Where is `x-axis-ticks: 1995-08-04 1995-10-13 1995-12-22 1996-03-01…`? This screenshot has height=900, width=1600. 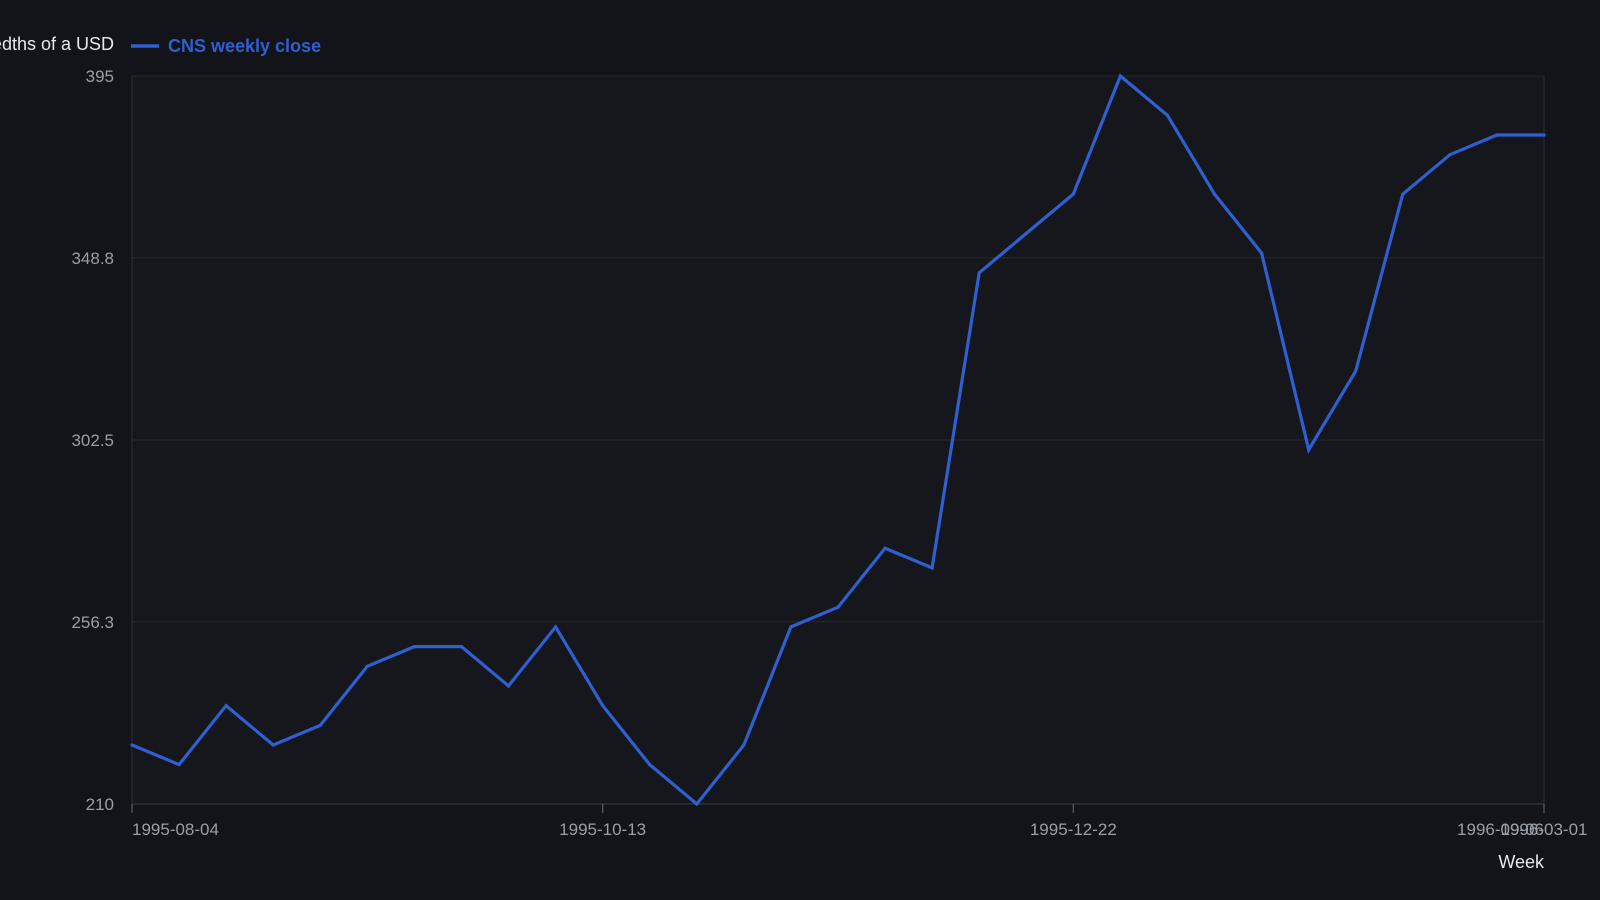 x-axis-ticks: 1995-08-04 1995-10-13 1995-12-22 1996-03-01… is located at coordinates (859, 821).